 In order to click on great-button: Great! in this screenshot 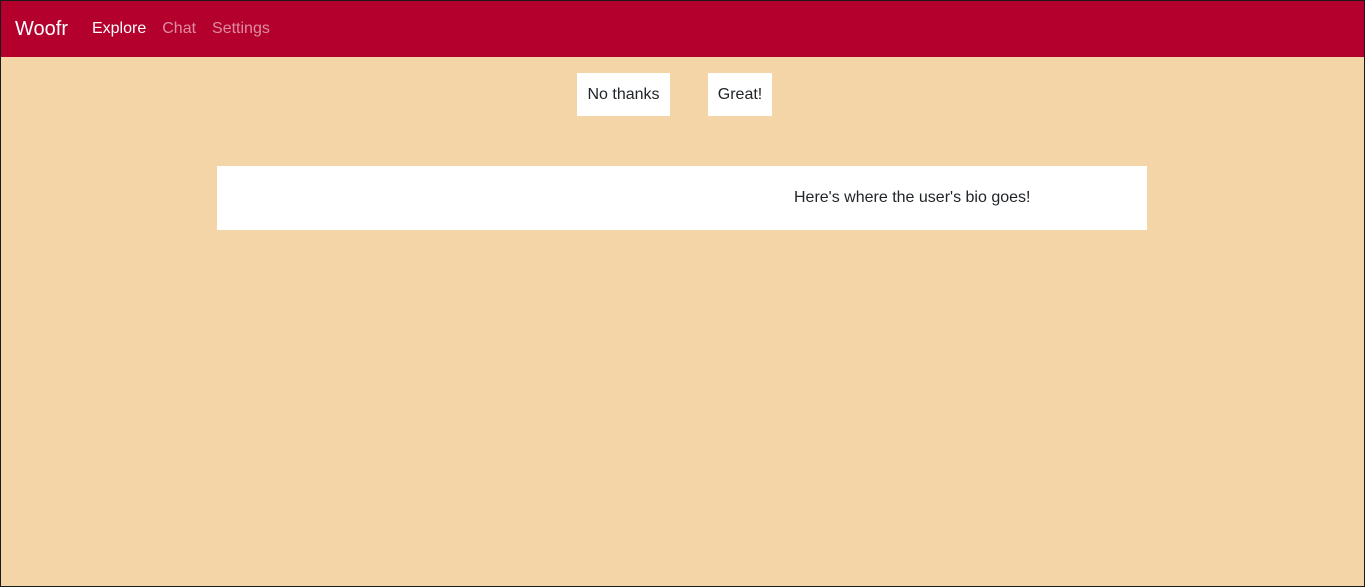, I will do `click(740, 94)`.